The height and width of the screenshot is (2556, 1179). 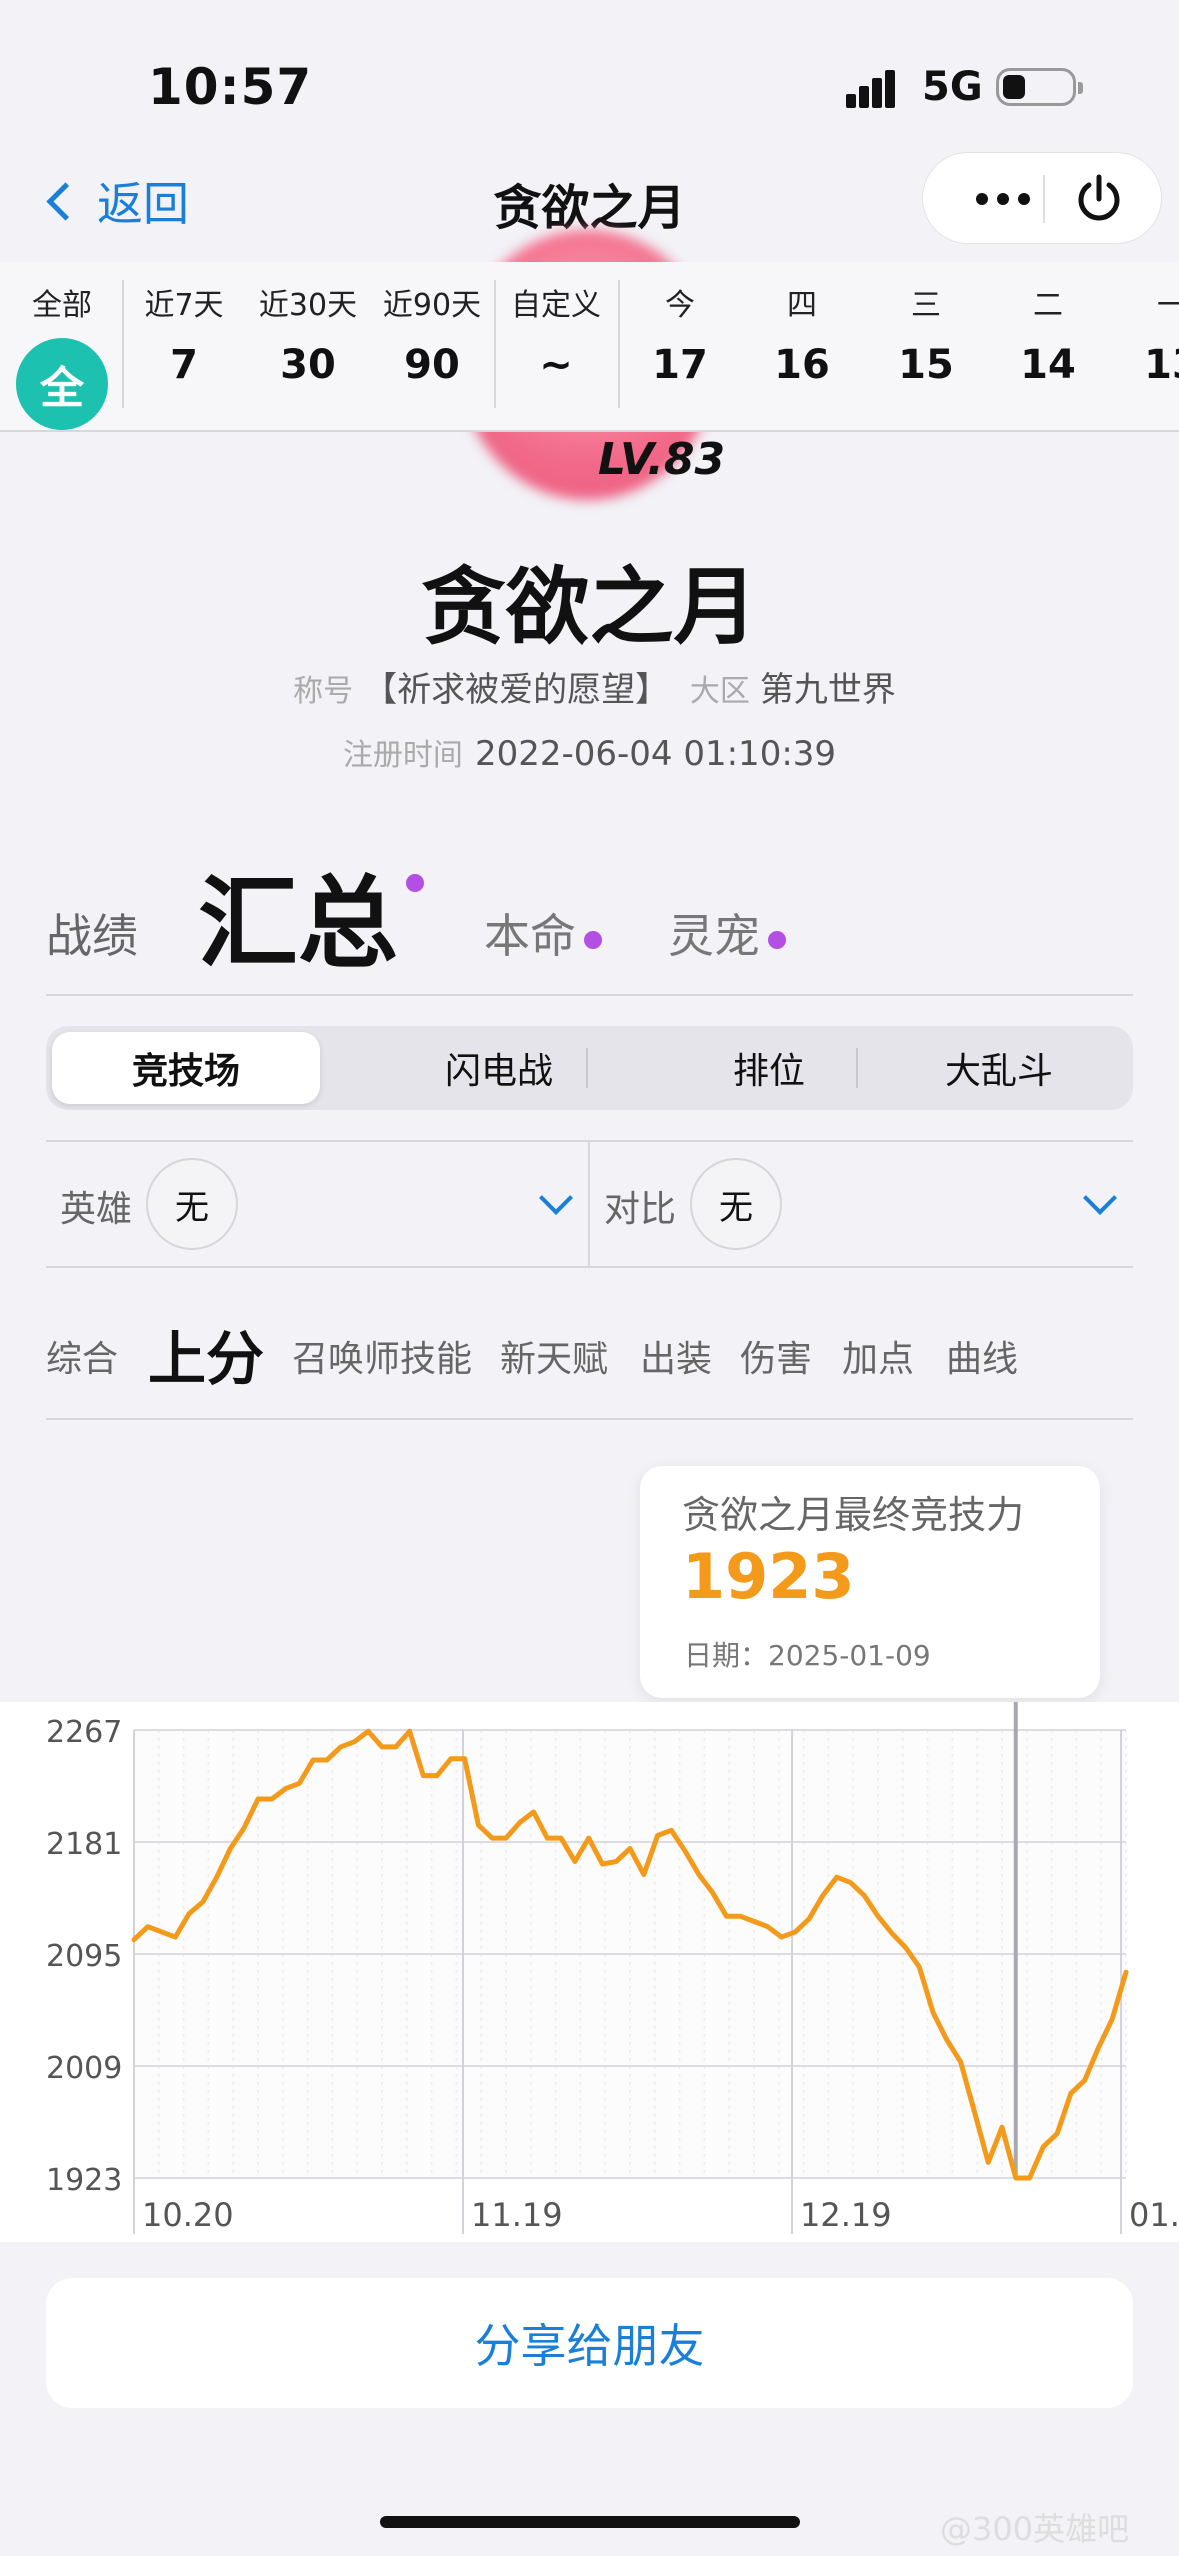 What do you see at coordinates (1035, 2529) in the screenshot?
I see `watermark: @300英雄吧` at bounding box center [1035, 2529].